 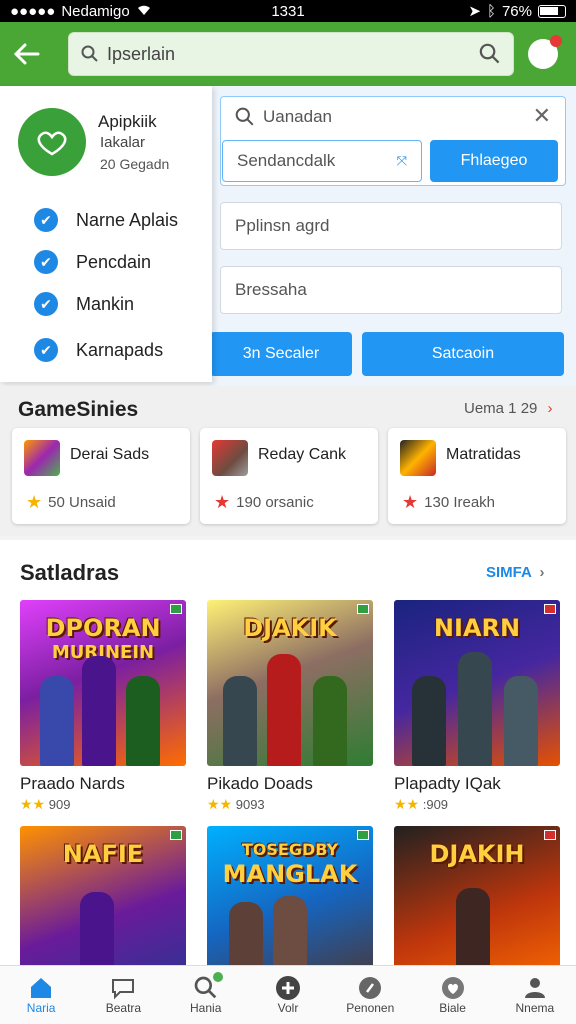 I want to click on tile-name: Pikado Doads, so click(x=260, y=783).